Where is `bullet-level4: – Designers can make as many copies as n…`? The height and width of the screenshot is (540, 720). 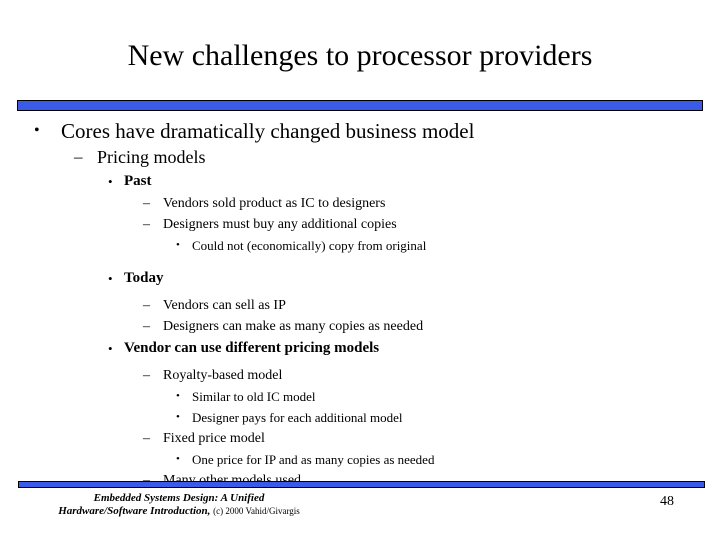
bullet-level4: – Designers can make as many copies as n… is located at coordinates (360, 326).